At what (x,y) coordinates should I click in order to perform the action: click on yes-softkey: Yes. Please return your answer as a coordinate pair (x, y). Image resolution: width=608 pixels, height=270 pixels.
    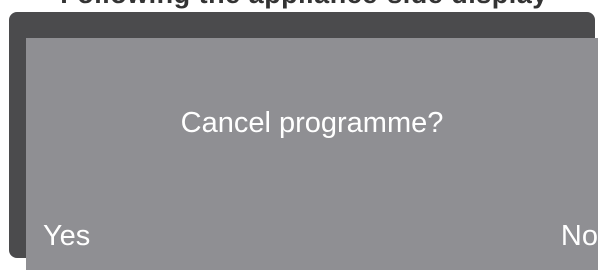
    Looking at the image, I should click on (66, 236).